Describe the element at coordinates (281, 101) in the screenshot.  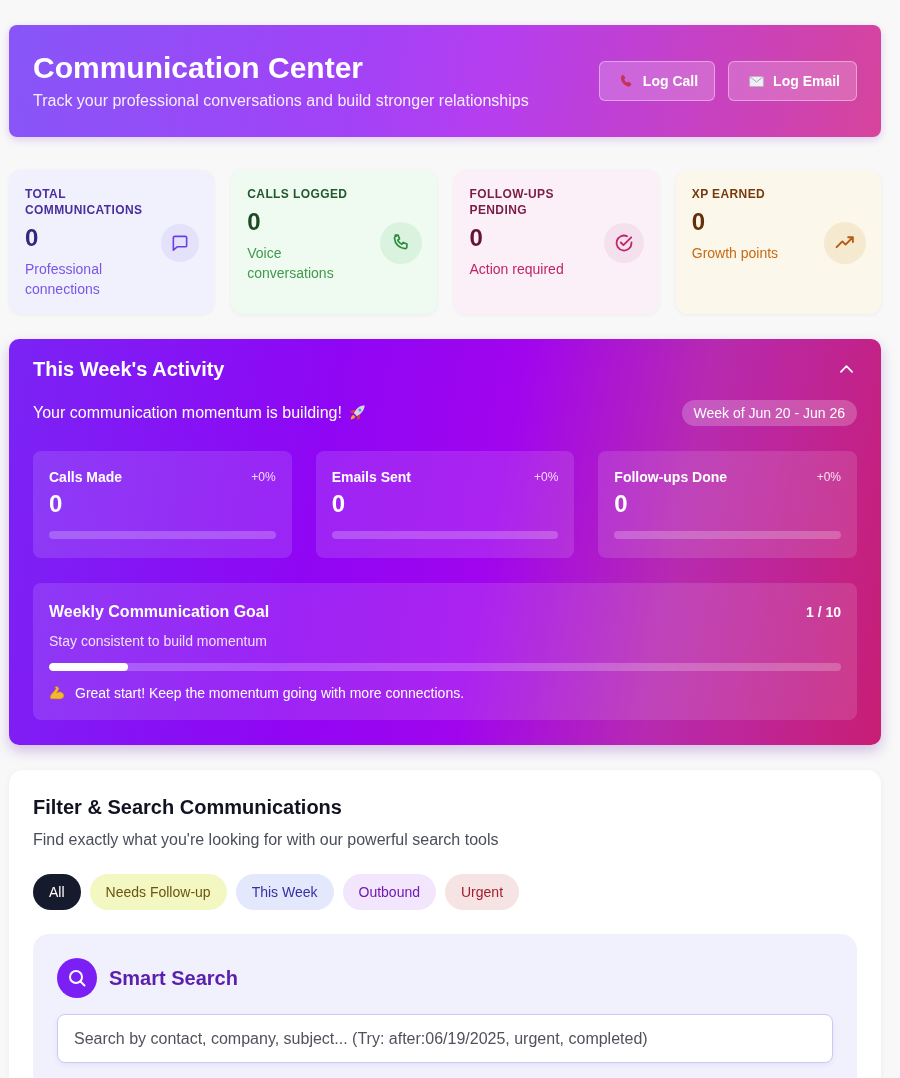
I see `page-subtitle: Track your professional conversations and build stronger relationships` at that location.